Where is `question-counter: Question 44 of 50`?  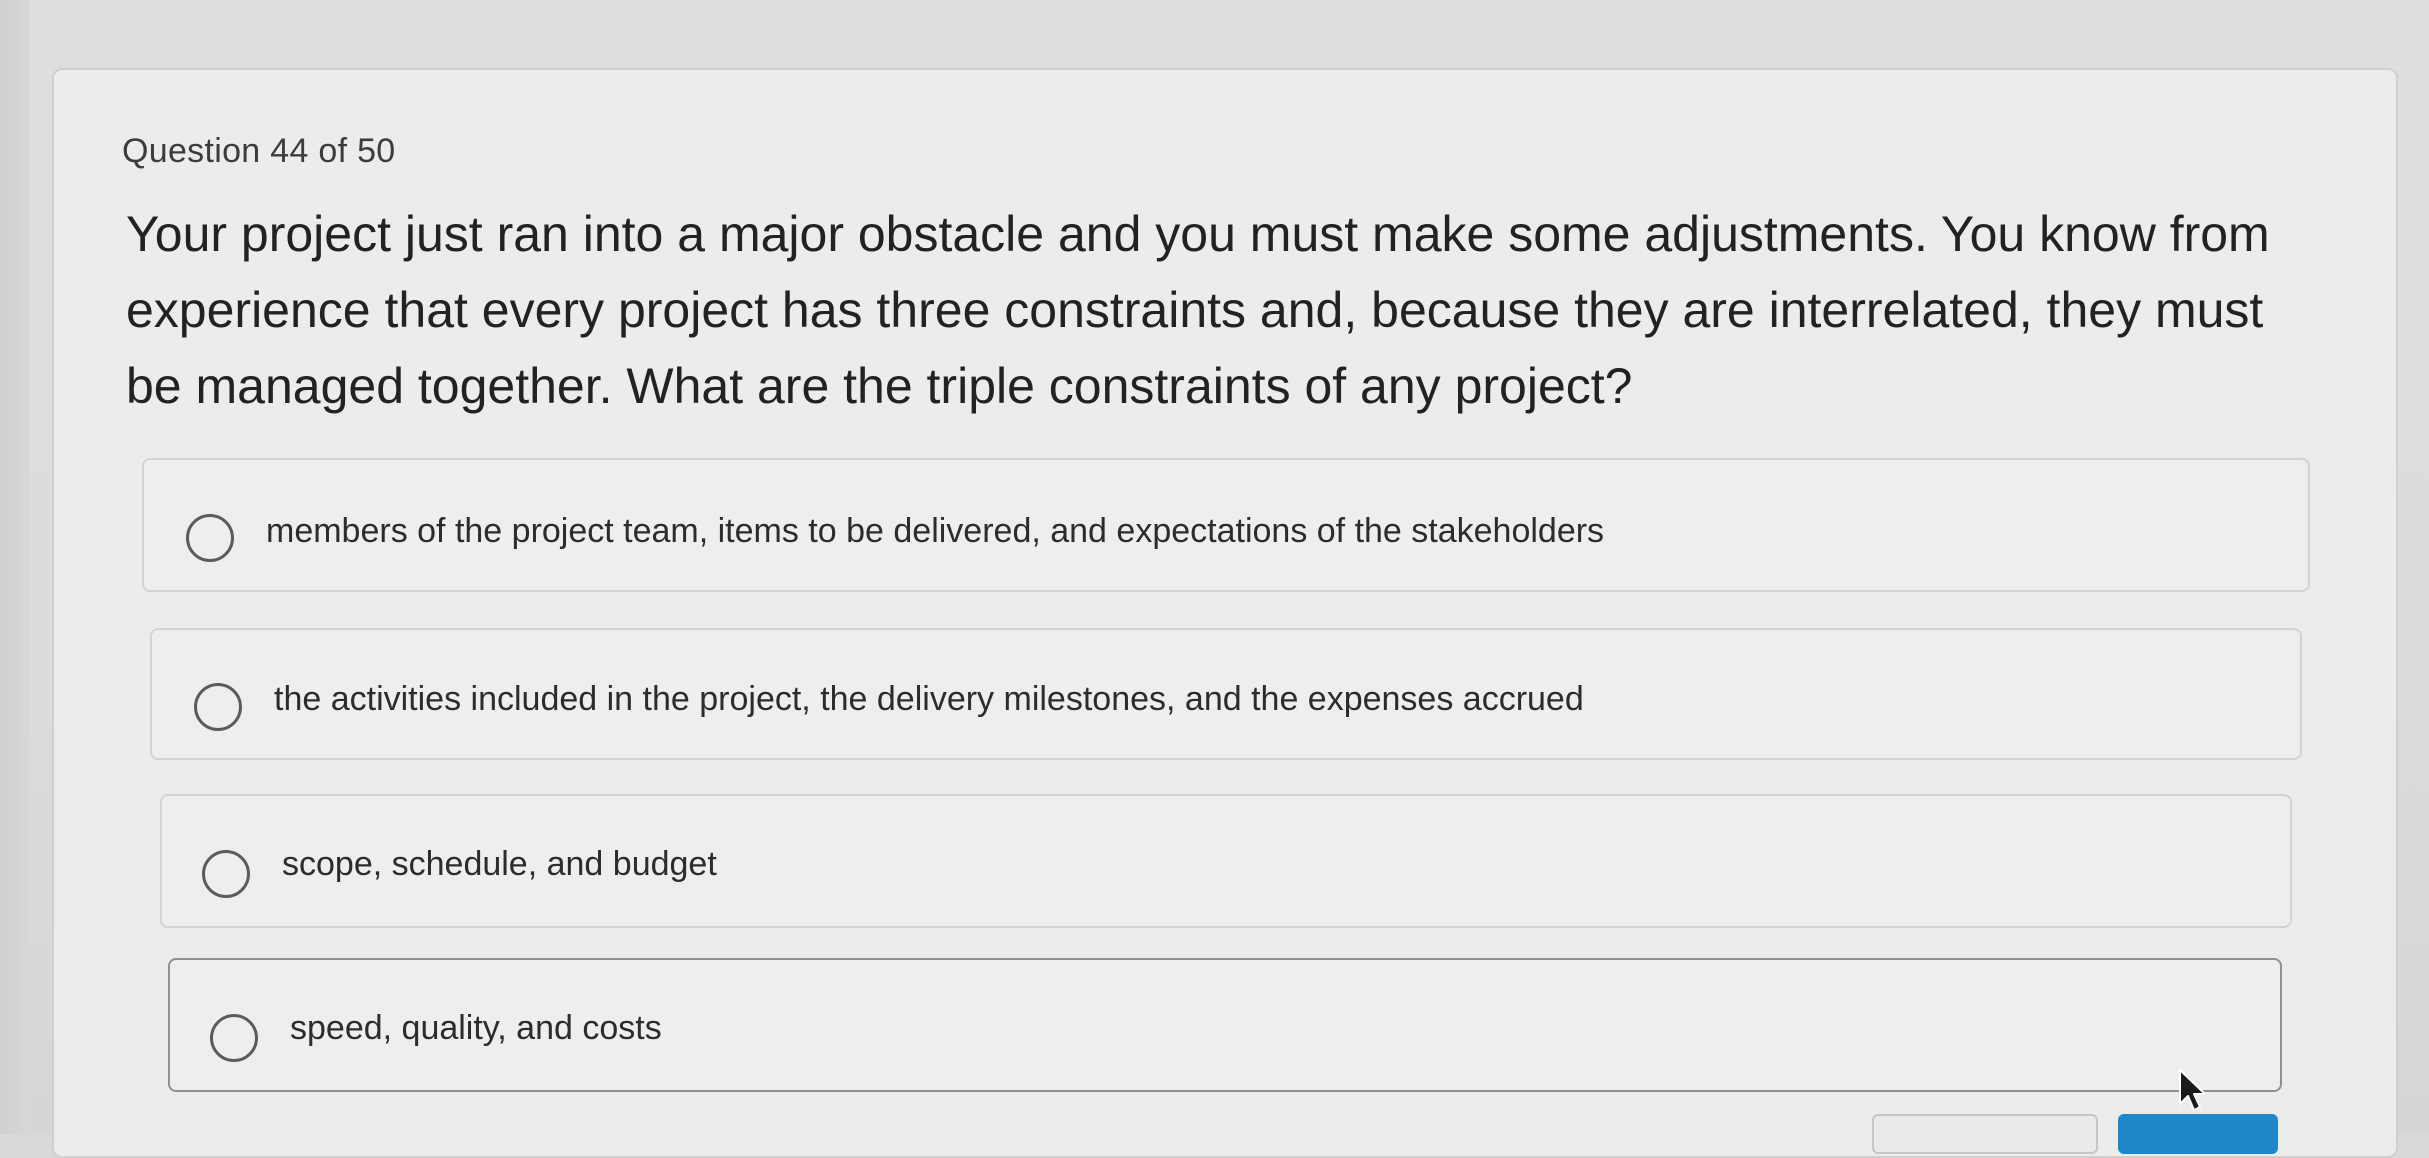 question-counter: Question 44 of 50 is located at coordinates (259, 151).